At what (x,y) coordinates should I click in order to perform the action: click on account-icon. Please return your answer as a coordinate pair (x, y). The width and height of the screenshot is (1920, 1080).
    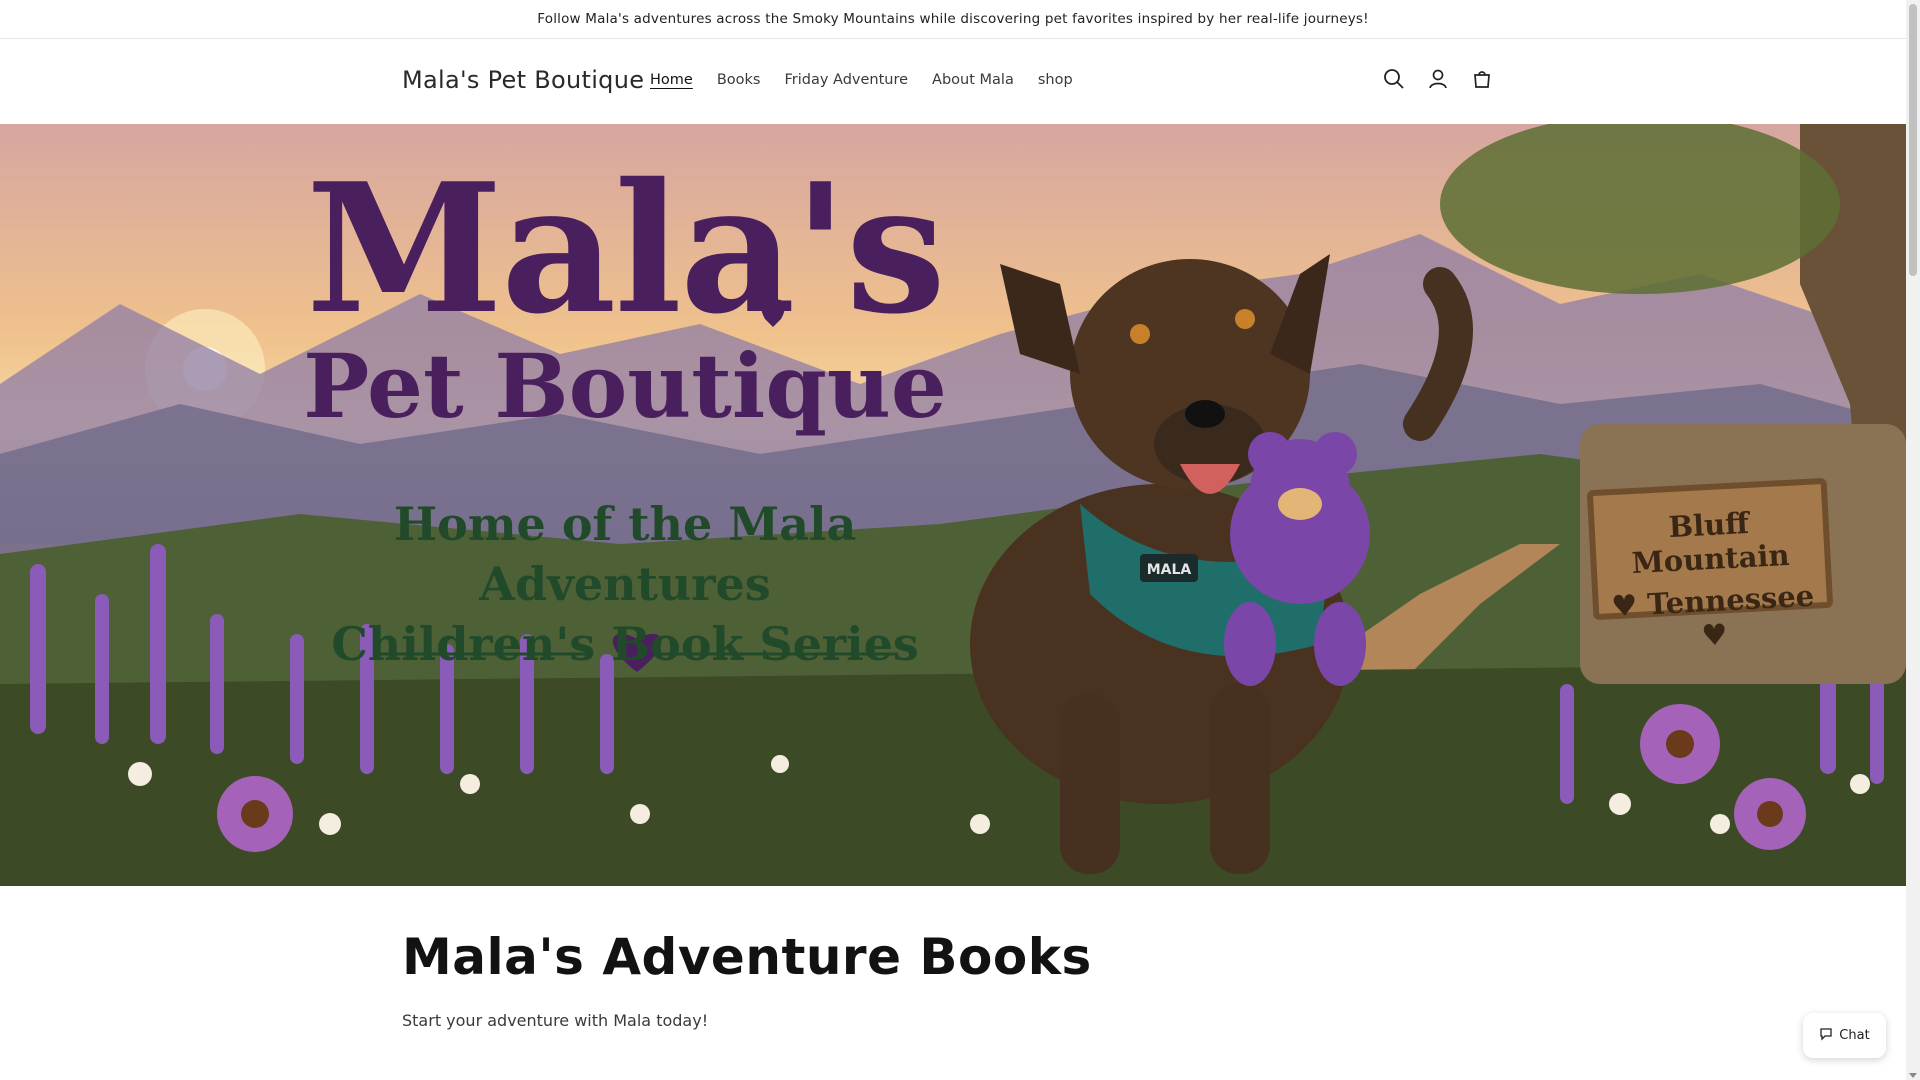
    Looking at the image, I should click on (1438, 79).